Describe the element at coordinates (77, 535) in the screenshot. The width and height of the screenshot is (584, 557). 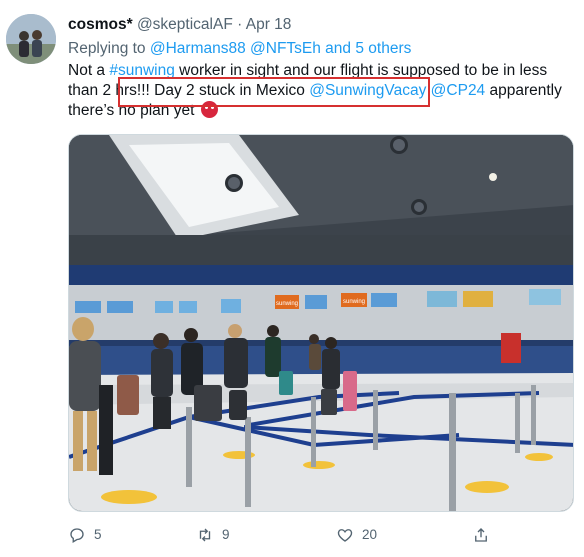
I see `reply-icon` at that location.